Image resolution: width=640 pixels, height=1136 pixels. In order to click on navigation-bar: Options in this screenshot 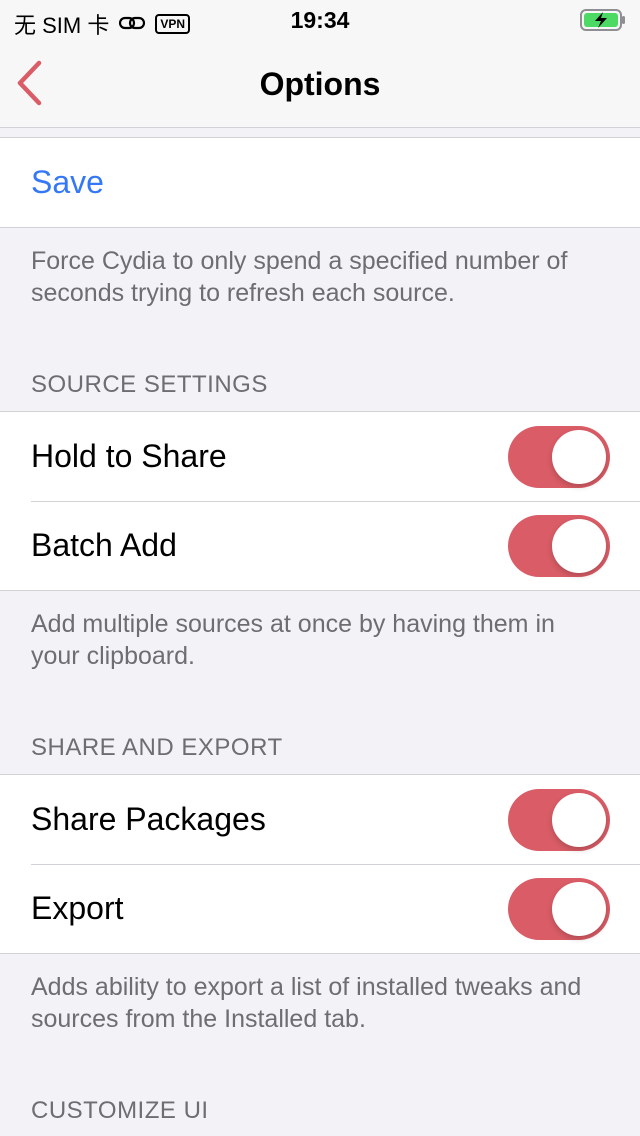, I will do `click(320, 84)`.